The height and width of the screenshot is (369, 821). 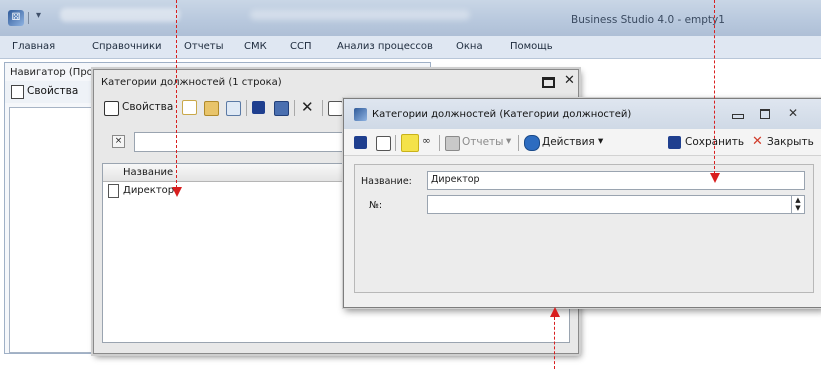 What do you see at coordinates (28, 18) in the screenshot?
I see `quick-access-separator` at bounding box center [28, 18].